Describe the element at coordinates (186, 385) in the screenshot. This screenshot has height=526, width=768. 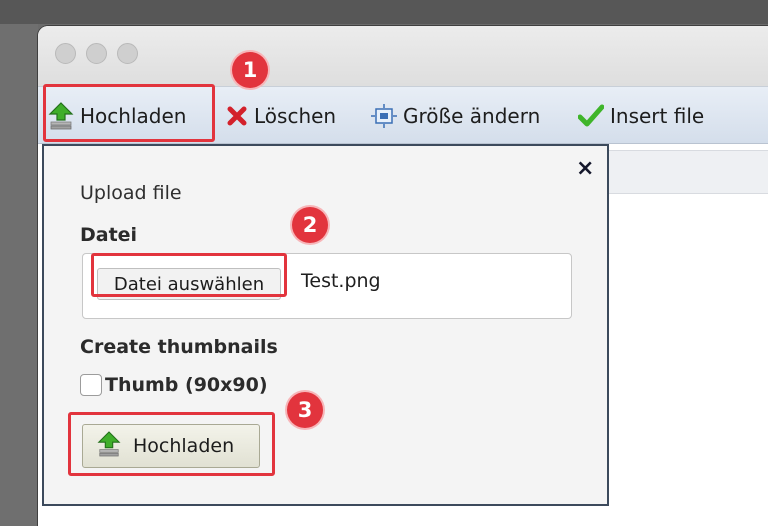
I see `thumb-option-label: Thumb (90x90)` at that location.